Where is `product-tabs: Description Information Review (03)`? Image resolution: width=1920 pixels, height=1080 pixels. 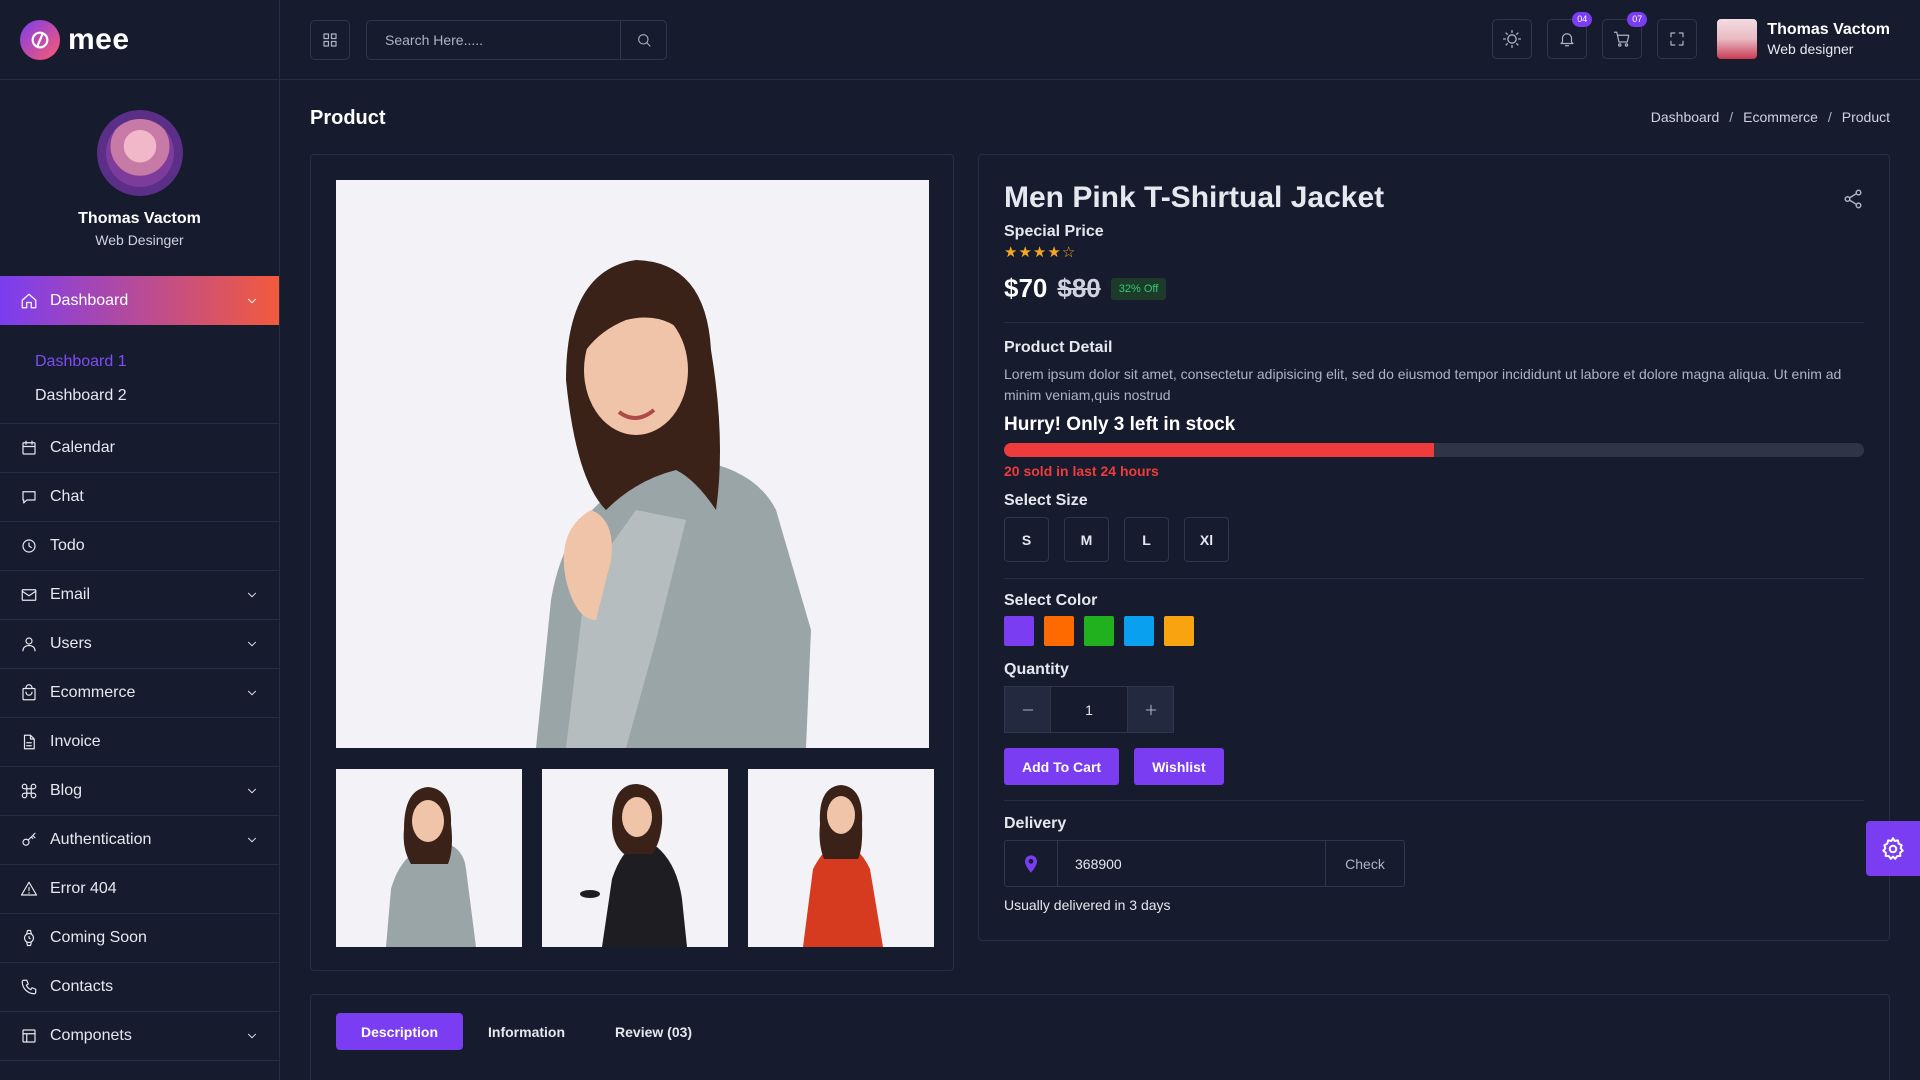
product-tabs: Description Information Review (03) is located at coordinates (526, 1031).